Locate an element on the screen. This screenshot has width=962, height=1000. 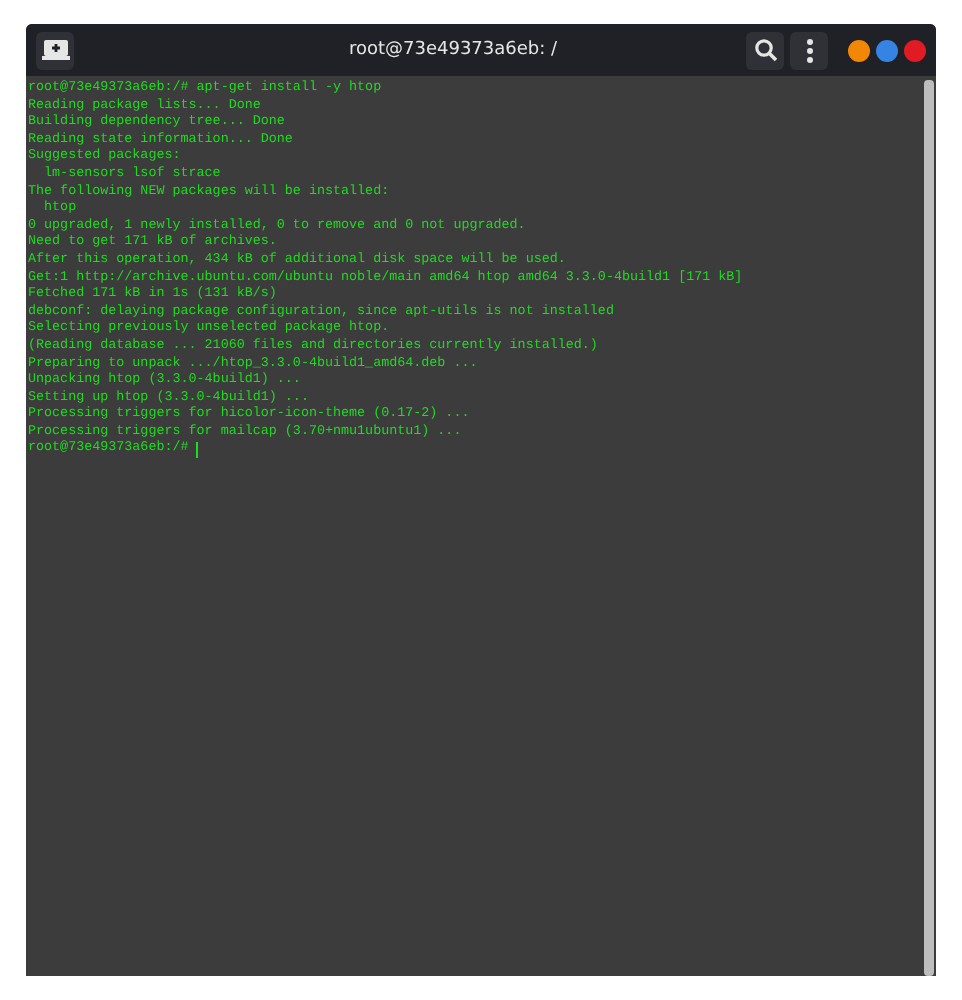
new-tab-icon is located at coordinates (55, 50).